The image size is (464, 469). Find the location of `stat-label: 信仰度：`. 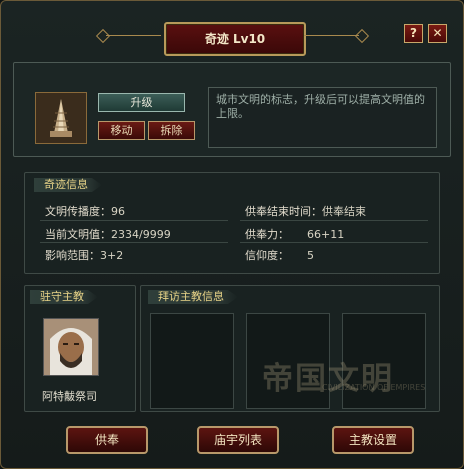

stat-label: 信仰度： is located at coordinates (267, 255).